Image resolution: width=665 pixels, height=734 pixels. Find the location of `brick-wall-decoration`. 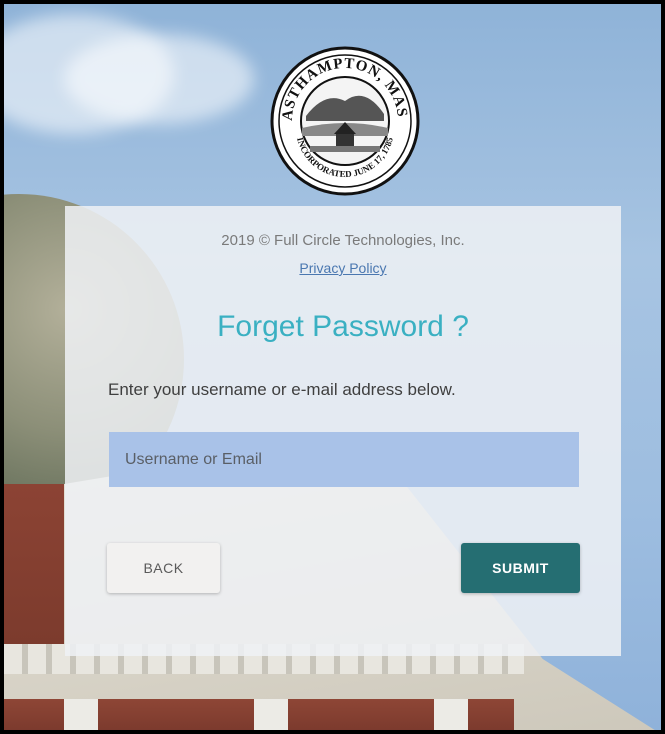

brick-wall-decoration is located at coordinates (34, 574).